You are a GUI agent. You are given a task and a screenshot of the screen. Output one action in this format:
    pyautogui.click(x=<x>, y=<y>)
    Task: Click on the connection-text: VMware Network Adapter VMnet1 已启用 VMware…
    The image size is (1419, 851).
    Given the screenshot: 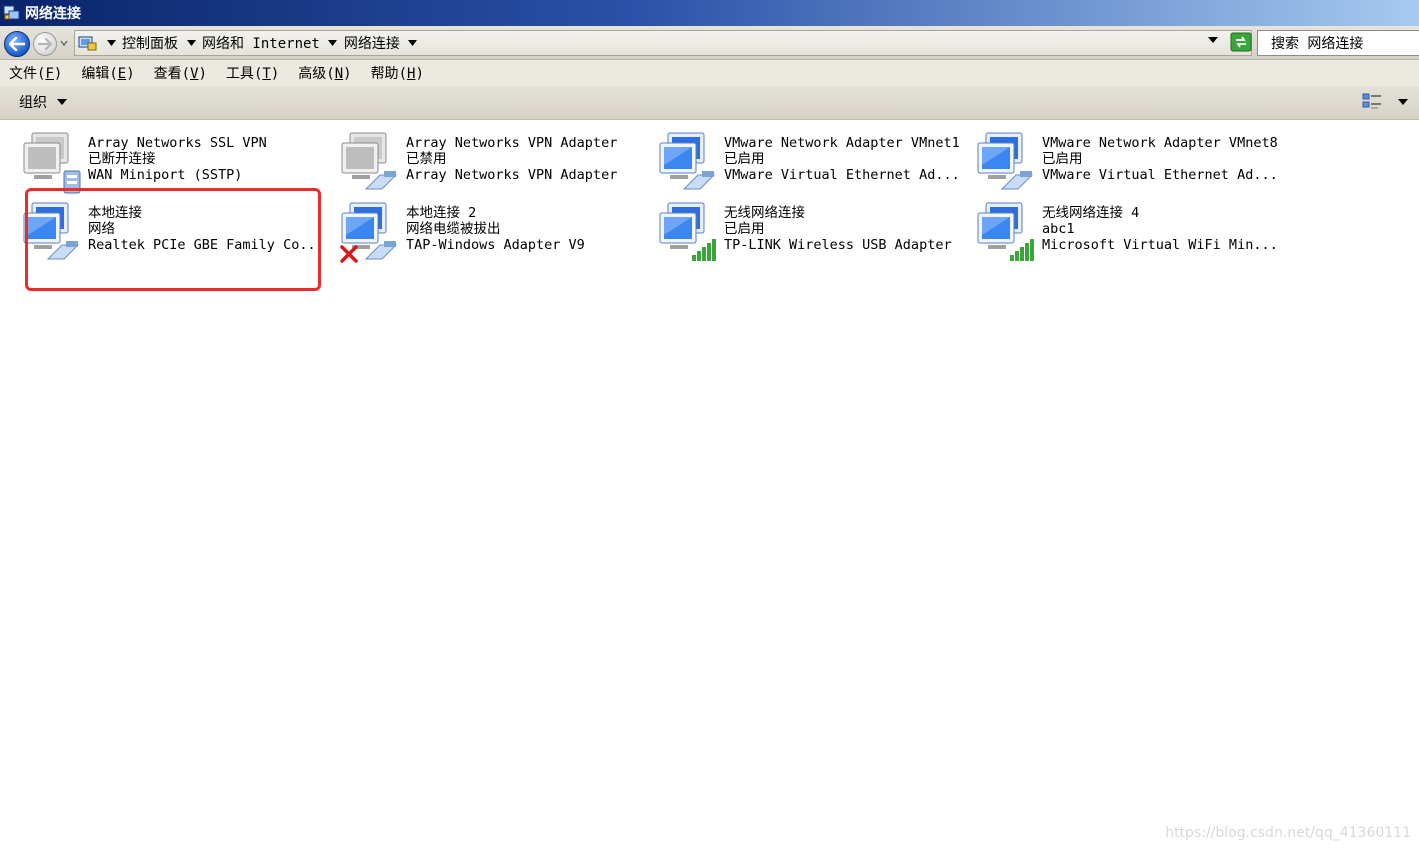 What is the action you would take?
    pyautogui.click(x=842, y=159)
    